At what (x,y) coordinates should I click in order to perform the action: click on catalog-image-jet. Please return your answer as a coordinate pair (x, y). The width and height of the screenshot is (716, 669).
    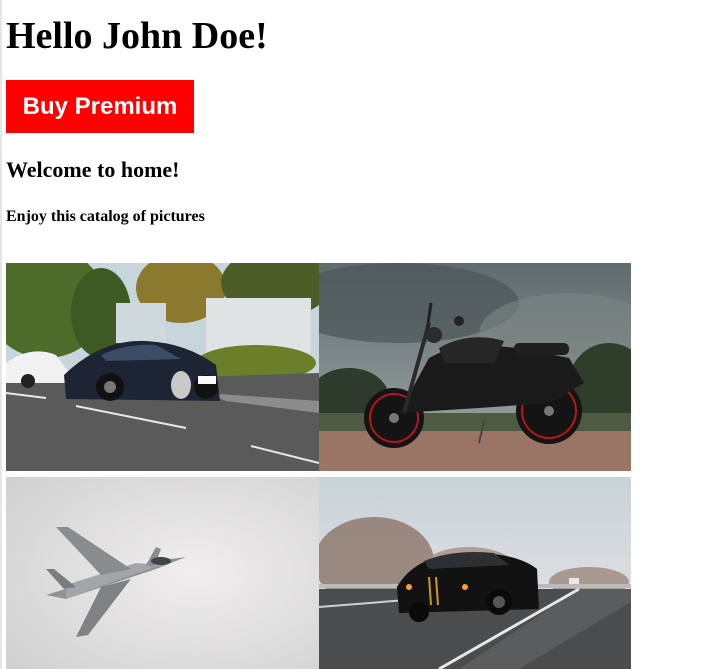
    Looking at the image, I should click on (162, 573).